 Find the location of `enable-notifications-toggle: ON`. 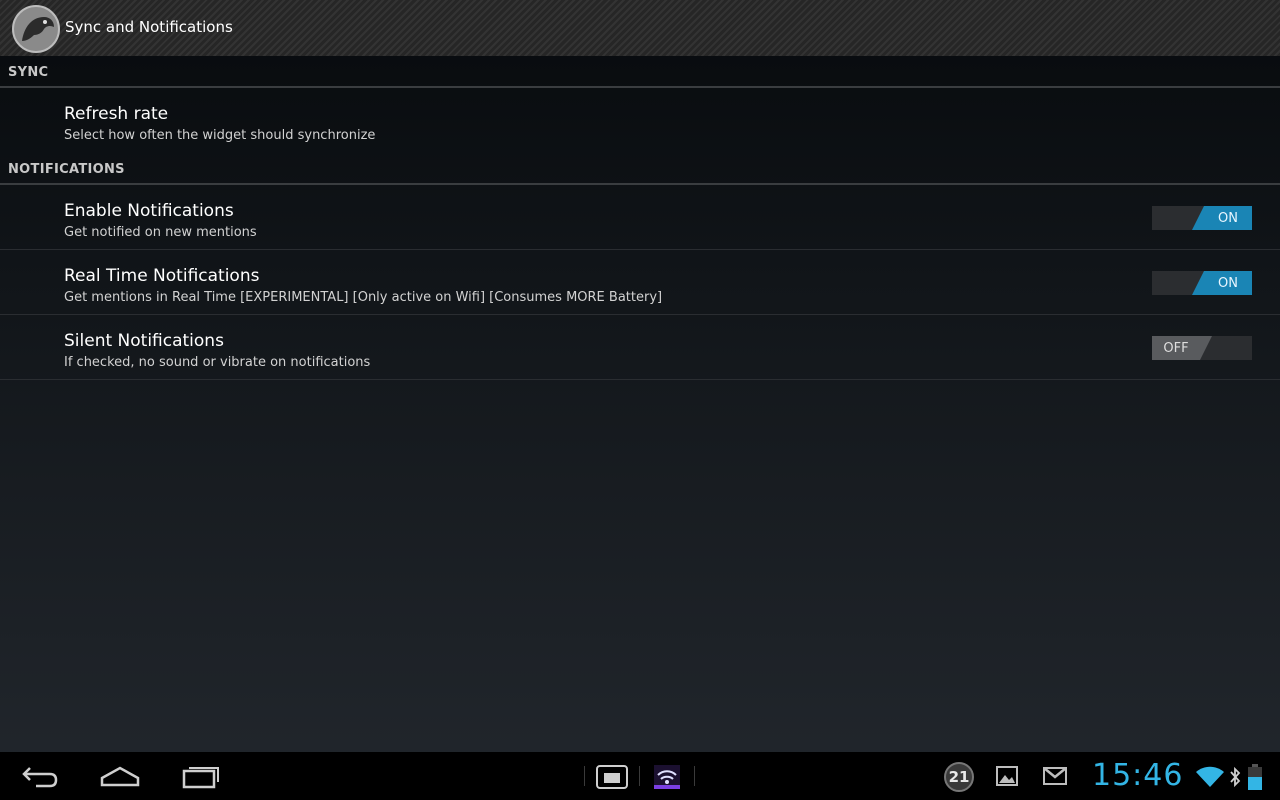

enable-notifications-toggle: ON is located at coordinates (1202, 218).